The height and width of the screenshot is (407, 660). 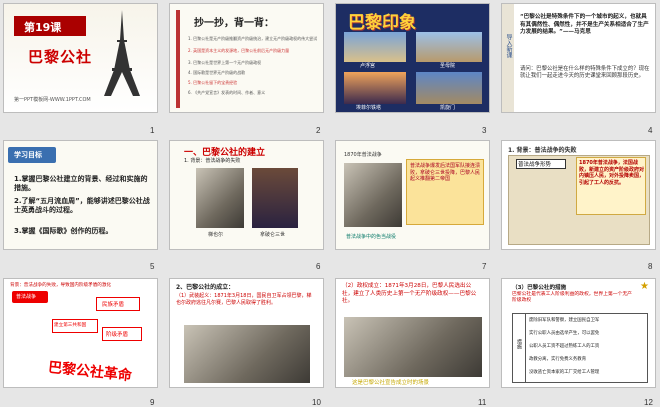 I want to click on battle-painting, so click(x=373, y=195).